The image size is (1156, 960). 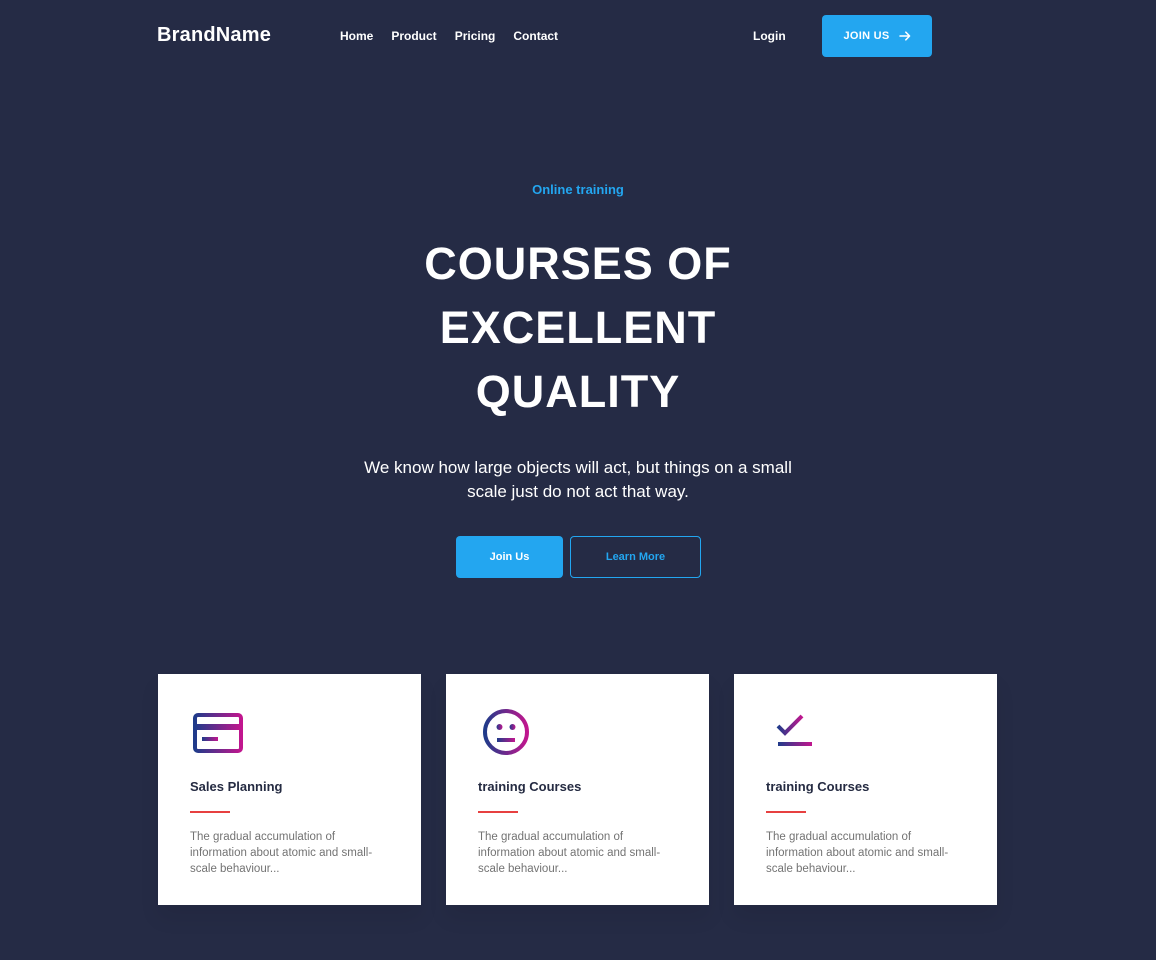 What do you see at coordinates (475, 36) in the screenshot?
I see `nav-pricing-link: Pricing` at bounding box center [475, 36].